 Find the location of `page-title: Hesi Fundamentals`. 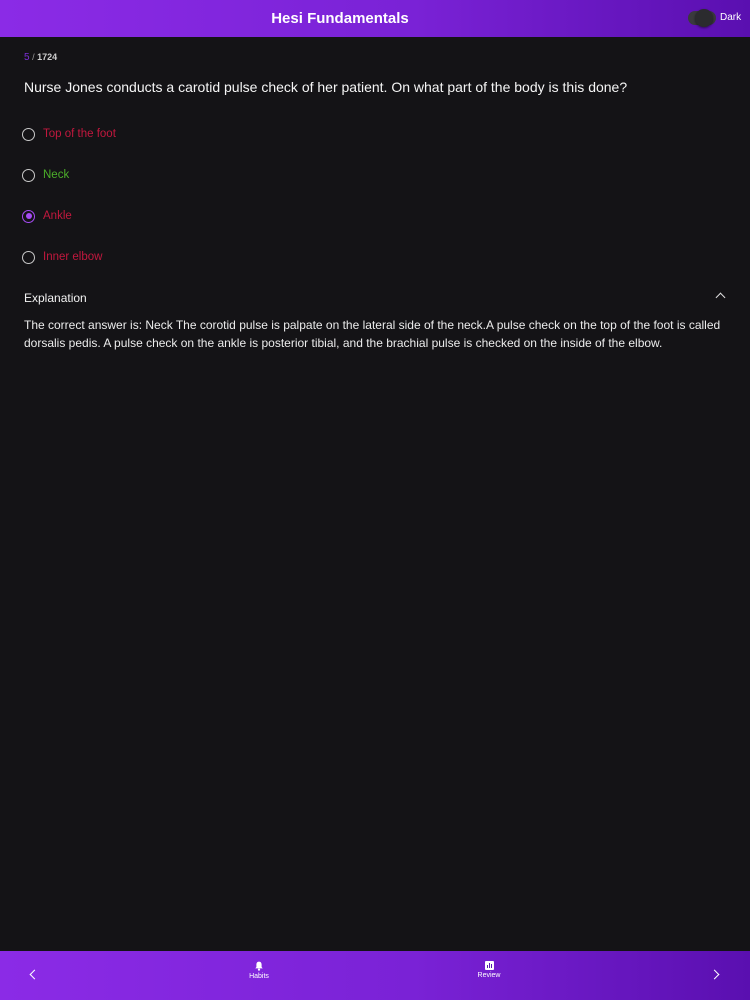

page-title: Hesi Fundamentals is located at coordinates (340, 18).